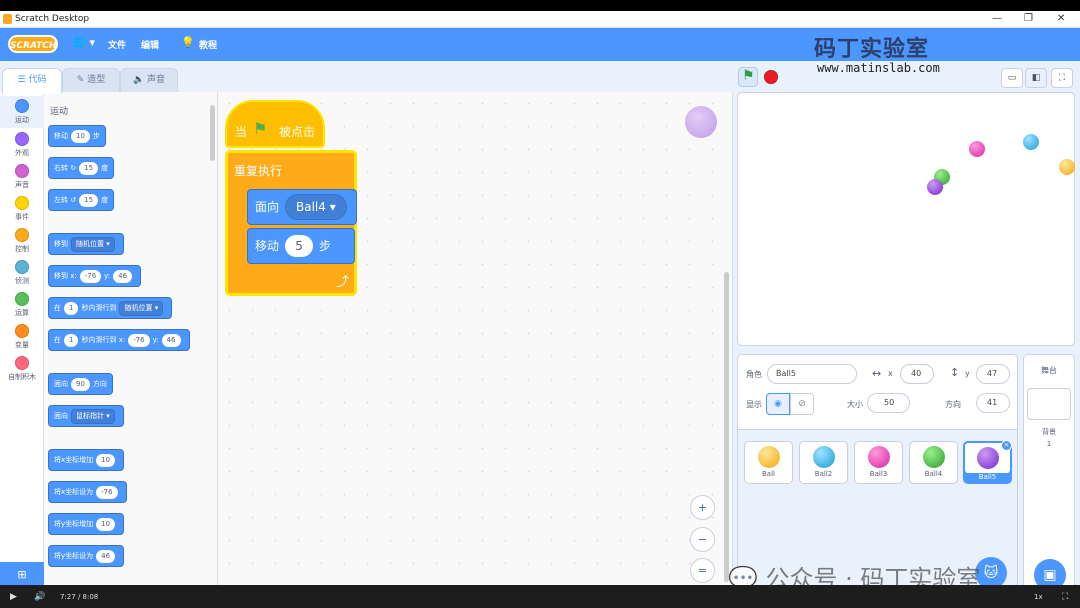 Image resolution: width=1080 pixels, height=608 pixels. What do you see at coordinates (93, 416) in the screenshot?
I see `block-dropdown: 鼠标指针 ▾` at bounding box center [93, 416].